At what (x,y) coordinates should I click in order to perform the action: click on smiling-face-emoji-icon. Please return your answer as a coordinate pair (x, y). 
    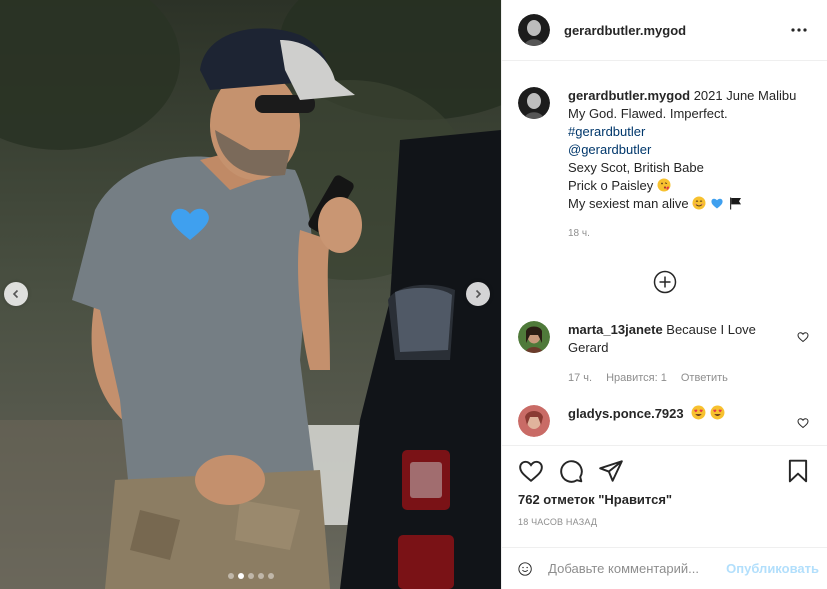
    Looking at the image, I should click on (699, 203).